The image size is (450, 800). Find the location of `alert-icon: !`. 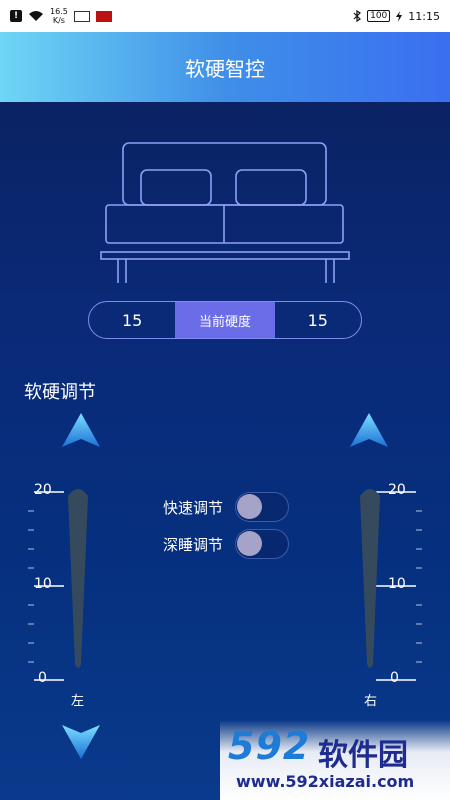

alert-icon: ! is located at coordinates (16, 16).